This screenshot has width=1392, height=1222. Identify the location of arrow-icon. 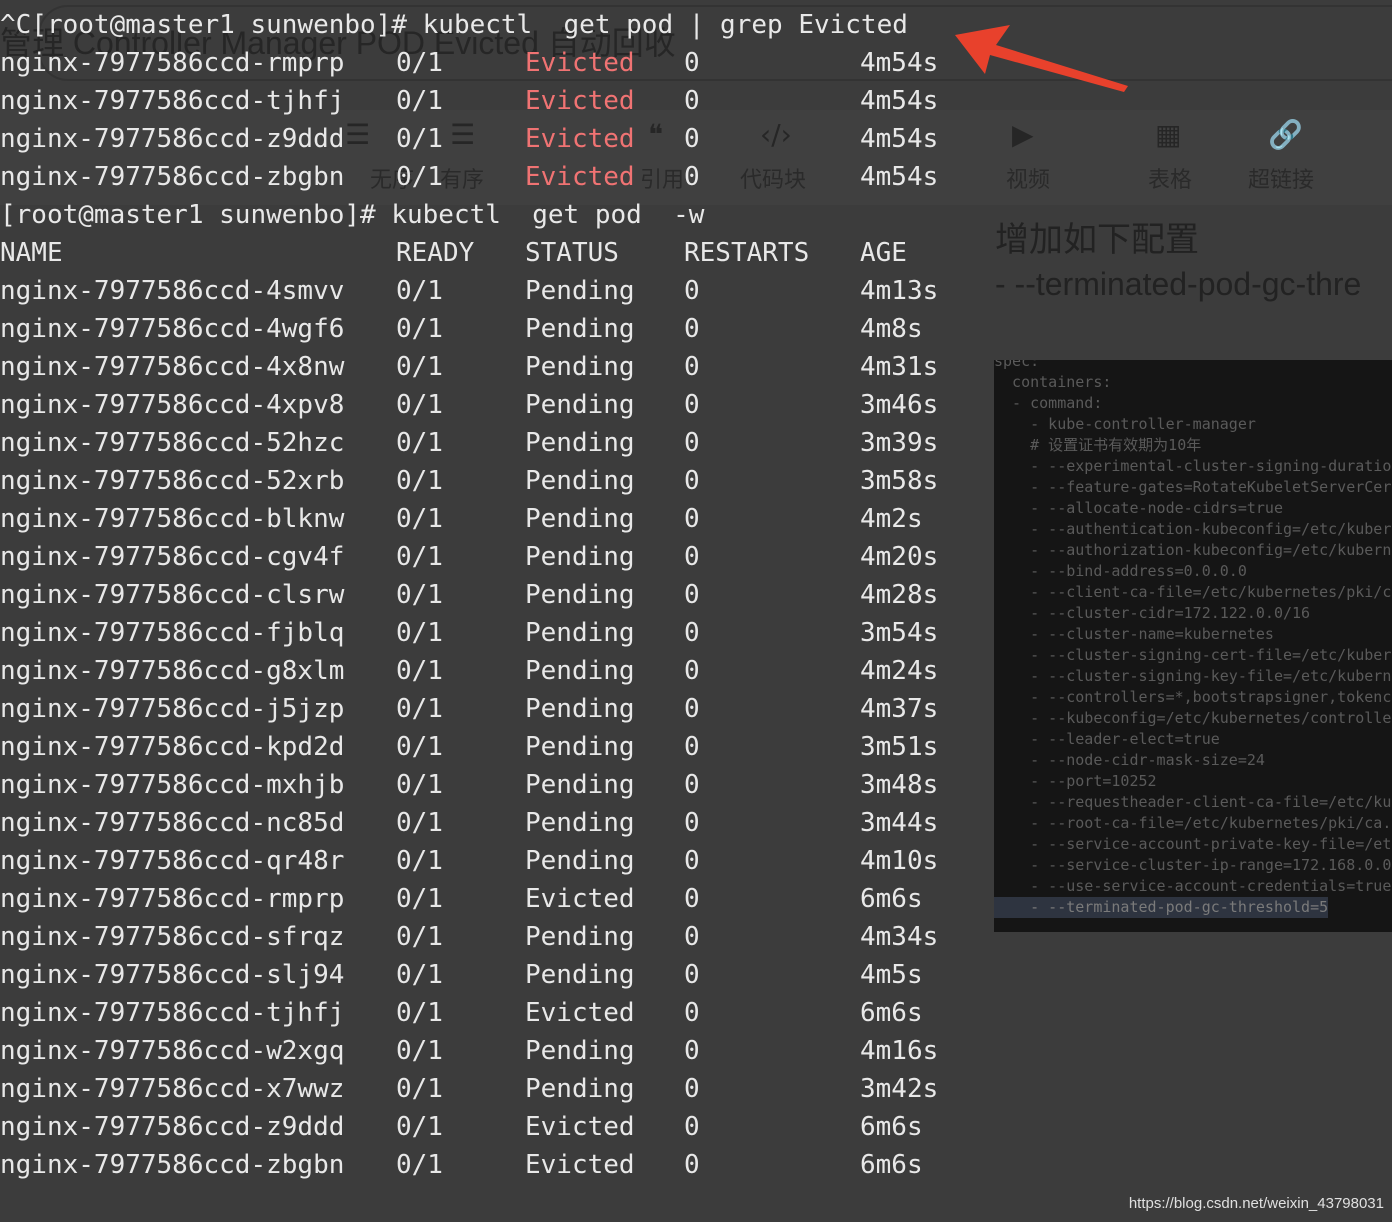
(1041, 58).